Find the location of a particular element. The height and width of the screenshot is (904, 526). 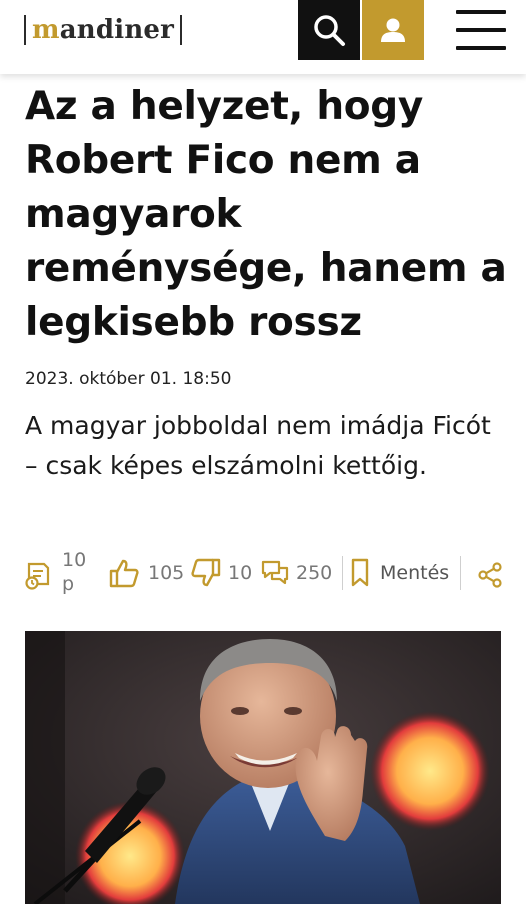

user-account-button is located at coordinates (393, 30).